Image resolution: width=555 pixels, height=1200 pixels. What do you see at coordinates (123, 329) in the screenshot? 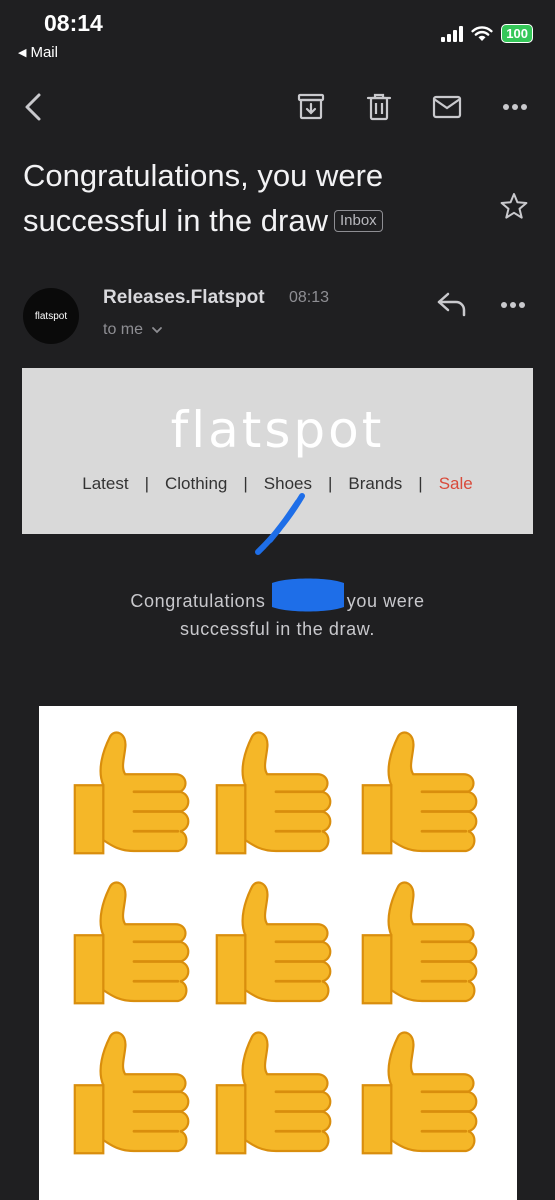
I see `recipient-label: to me` at bounding box center [123, 329].